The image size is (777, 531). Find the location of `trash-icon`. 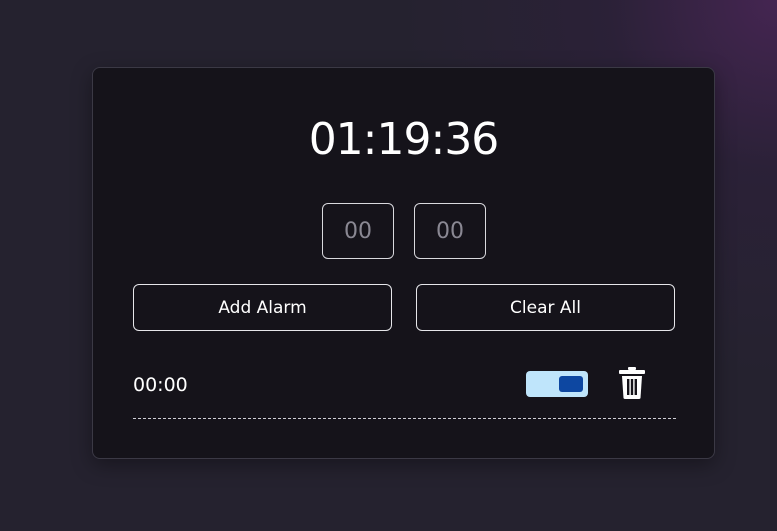

trash-icon is located at coordinates (632, 383).